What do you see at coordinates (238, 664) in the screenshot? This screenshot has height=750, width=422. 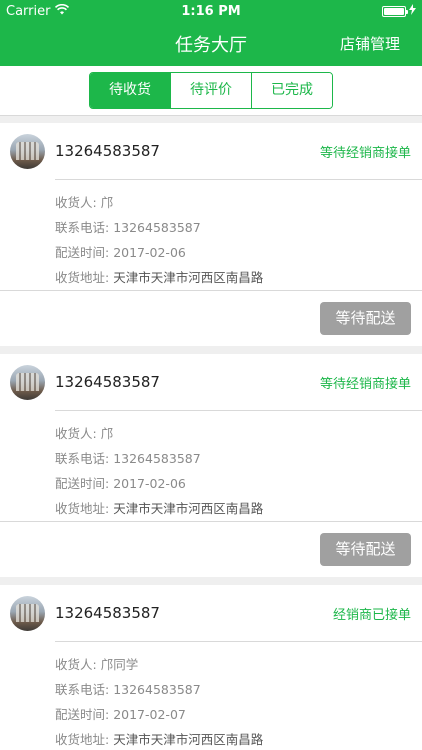 I see `receiver-row: 收货人: 邝同学` at bounding box center [238, 664].